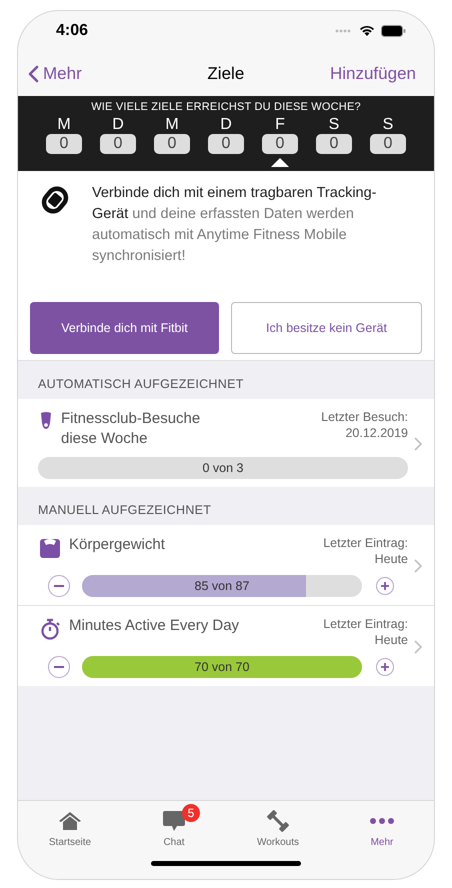 This screenshot has height=888, width=452. Describe the element at coordinates (280, 125) in the screenshot. I see `day-label: F` at that location.